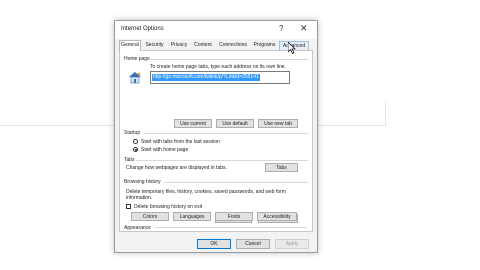  I want to click on tab-programs: Programs, so click(264, 45).